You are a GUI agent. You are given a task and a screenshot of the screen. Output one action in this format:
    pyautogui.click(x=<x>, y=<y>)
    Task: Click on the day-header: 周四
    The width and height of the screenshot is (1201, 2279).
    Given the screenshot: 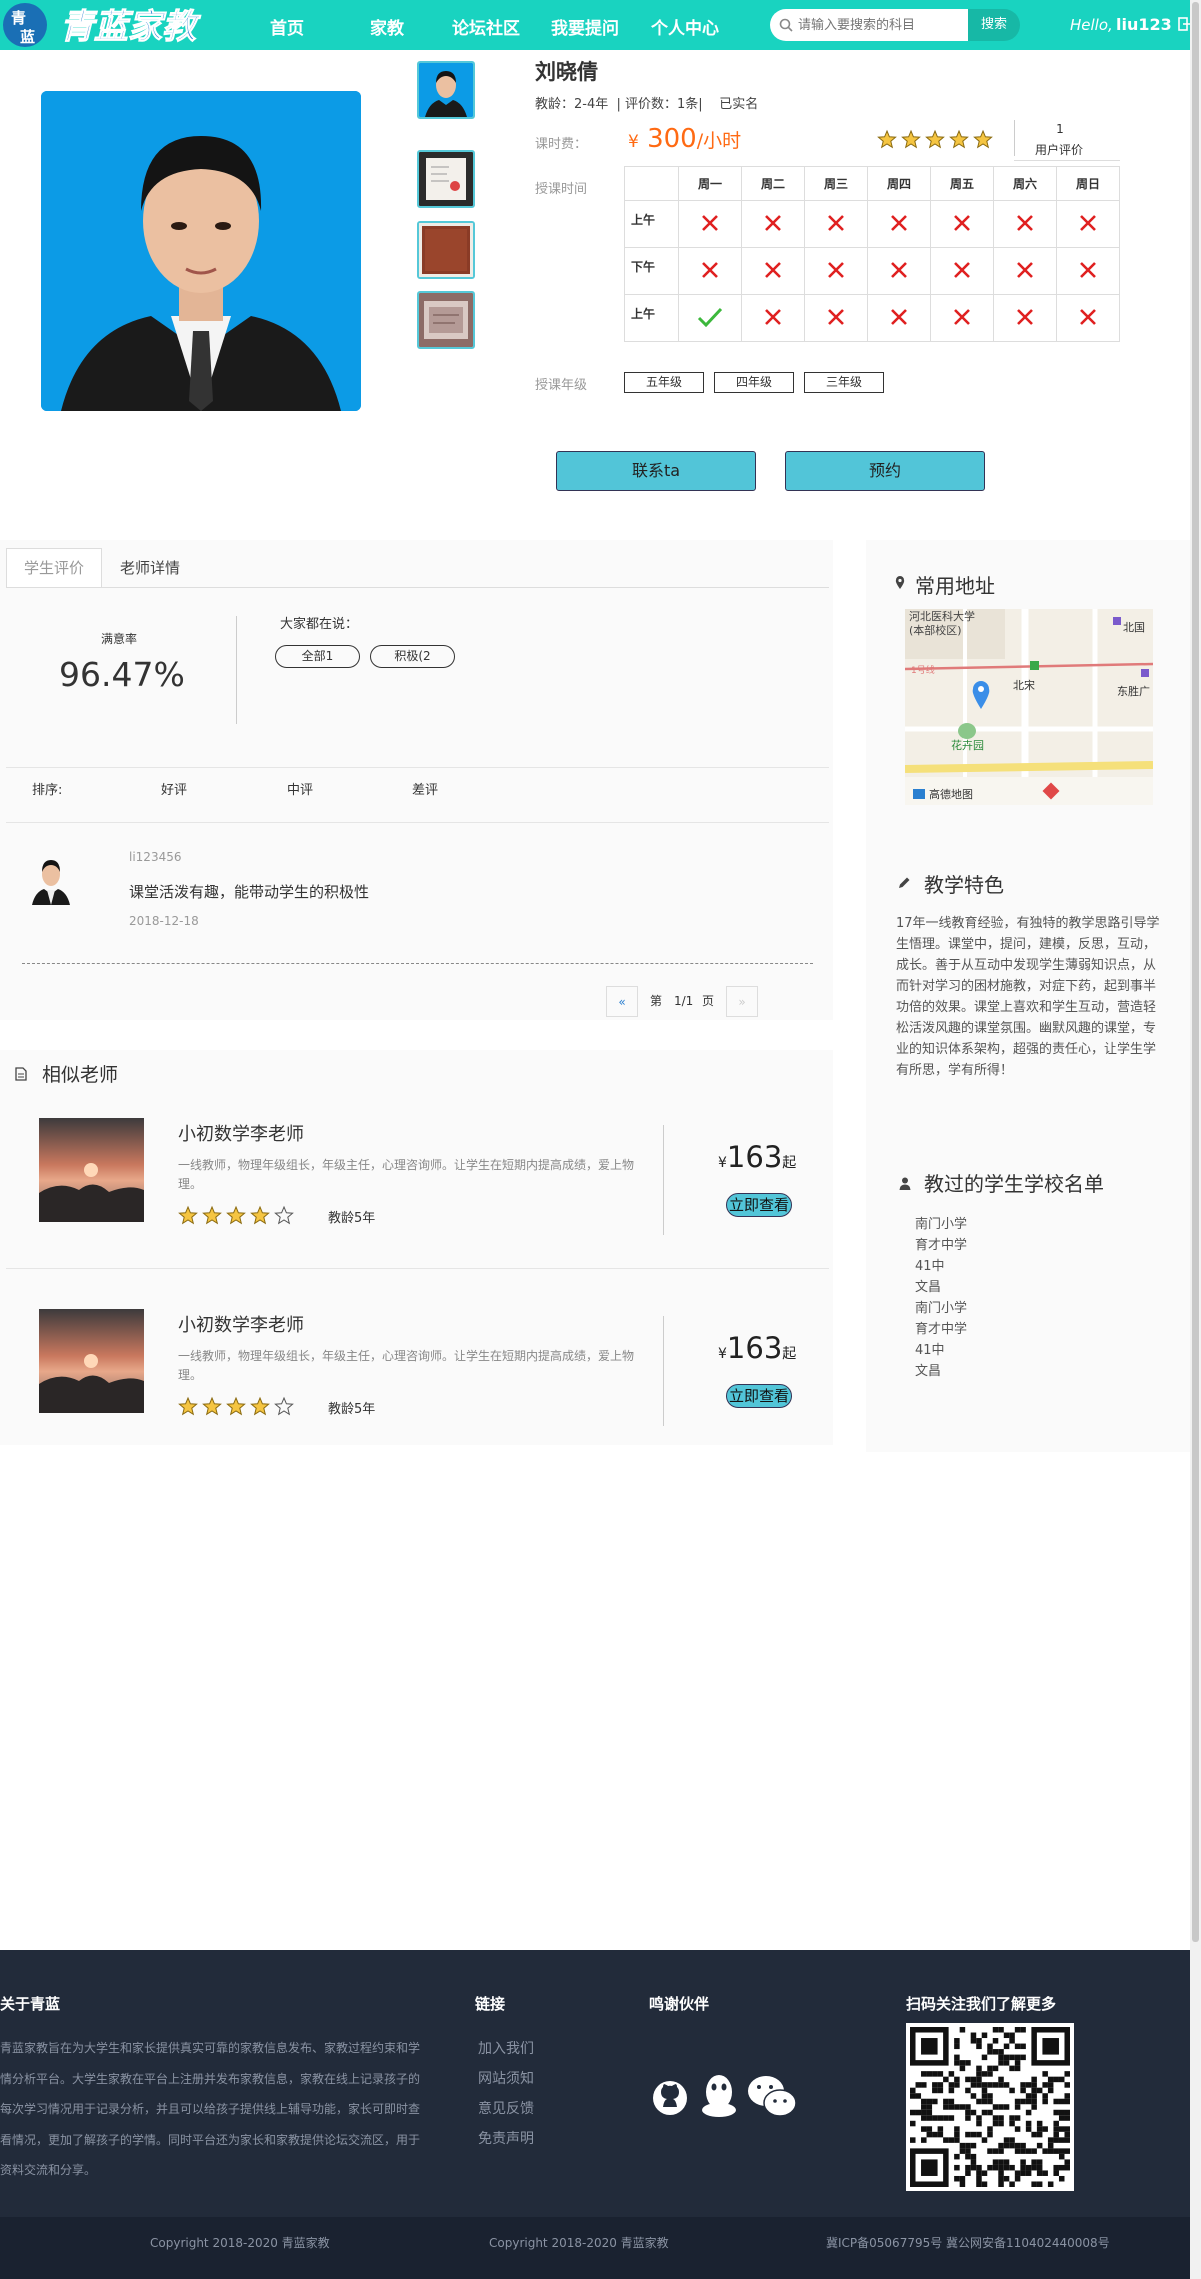 What is the action you would take?
    pyautogui.click(x=899, y=183)
    